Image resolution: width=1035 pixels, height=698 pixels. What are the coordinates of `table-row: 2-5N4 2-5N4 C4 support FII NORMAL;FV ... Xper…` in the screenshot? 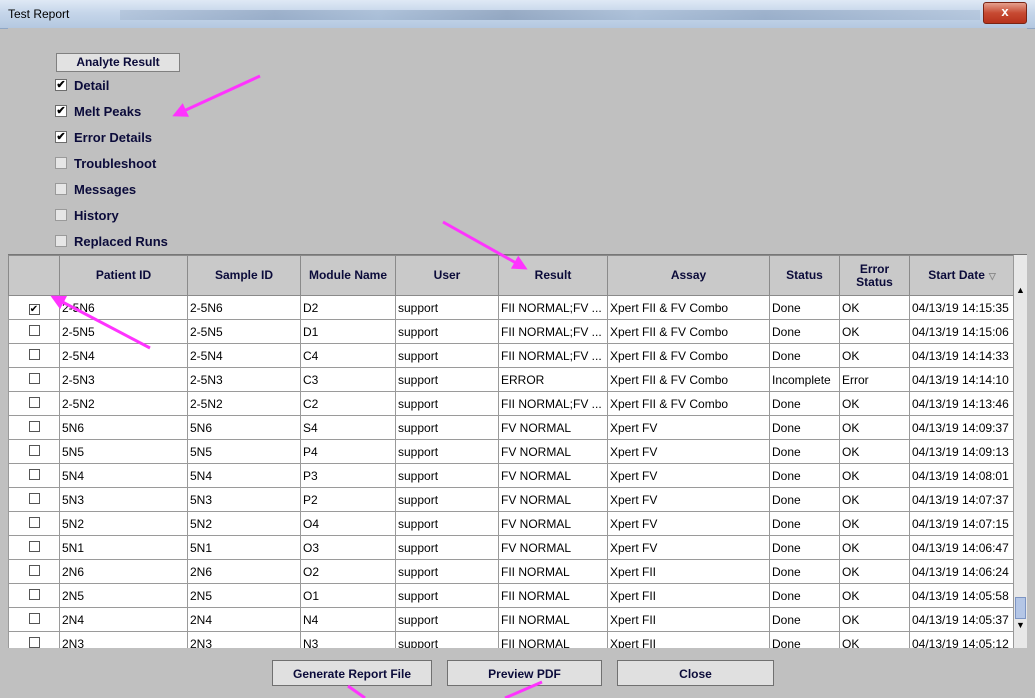 It's located at (511, 355).